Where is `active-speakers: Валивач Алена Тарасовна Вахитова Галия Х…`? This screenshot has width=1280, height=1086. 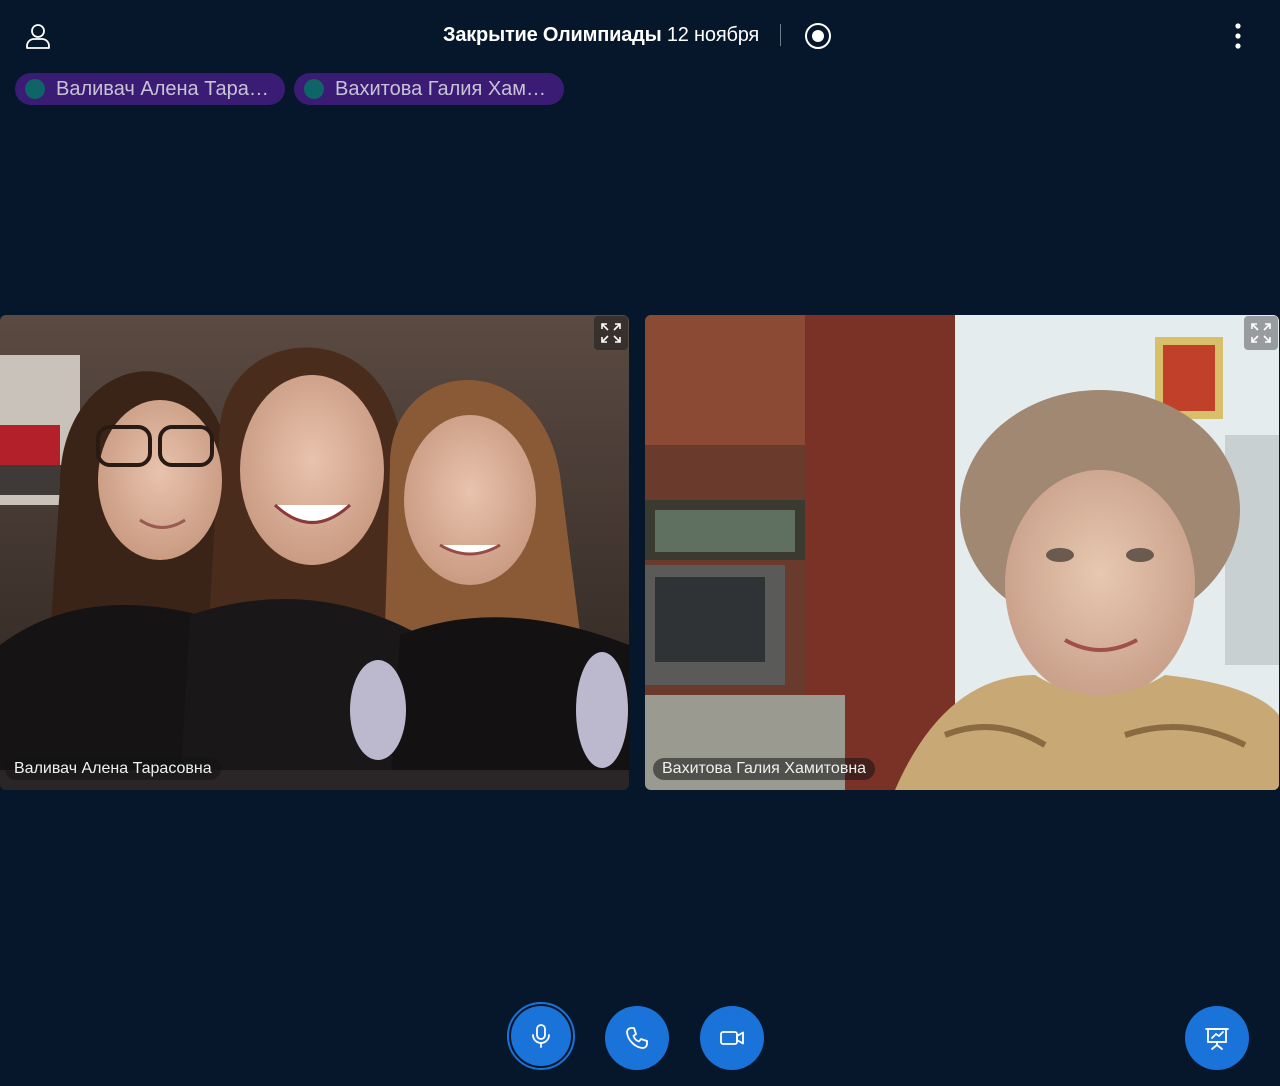 active-speakers: Валивач Алена Тарасовна Вахитова Галия Х… is located at coordinates (289, 89).